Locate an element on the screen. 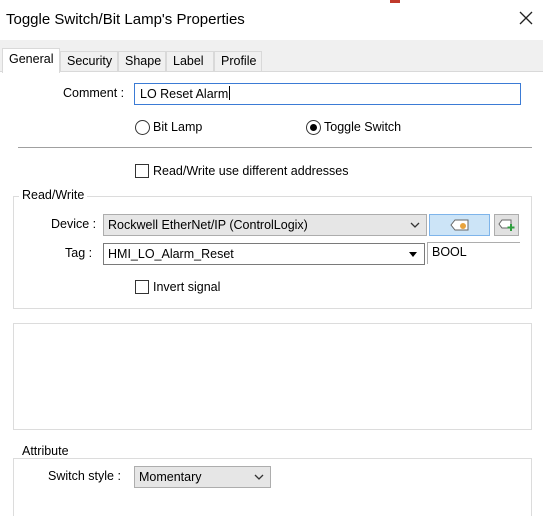 Image resolution: width=543 pixels, height=516 pixels. tag-select: HMI_LO_Alarm_Reset is located at coordinates (264, 254).